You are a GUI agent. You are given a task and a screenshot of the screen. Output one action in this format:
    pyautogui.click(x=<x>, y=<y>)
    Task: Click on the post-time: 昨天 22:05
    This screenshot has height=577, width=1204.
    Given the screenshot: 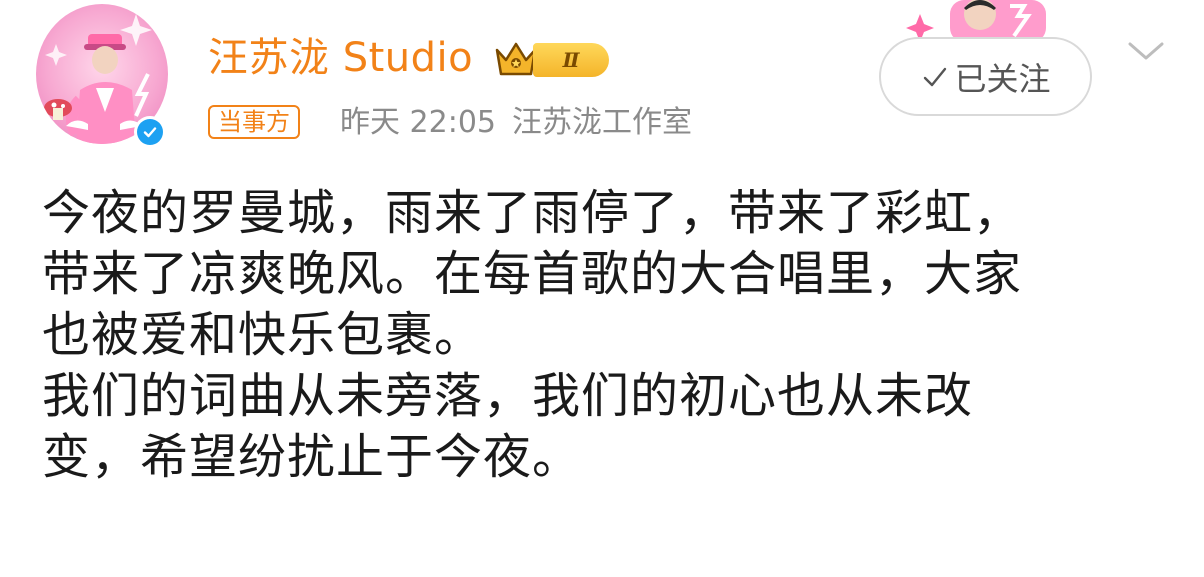 What is the action you would take?
    pyautogui.click(x=418, y=122)
    